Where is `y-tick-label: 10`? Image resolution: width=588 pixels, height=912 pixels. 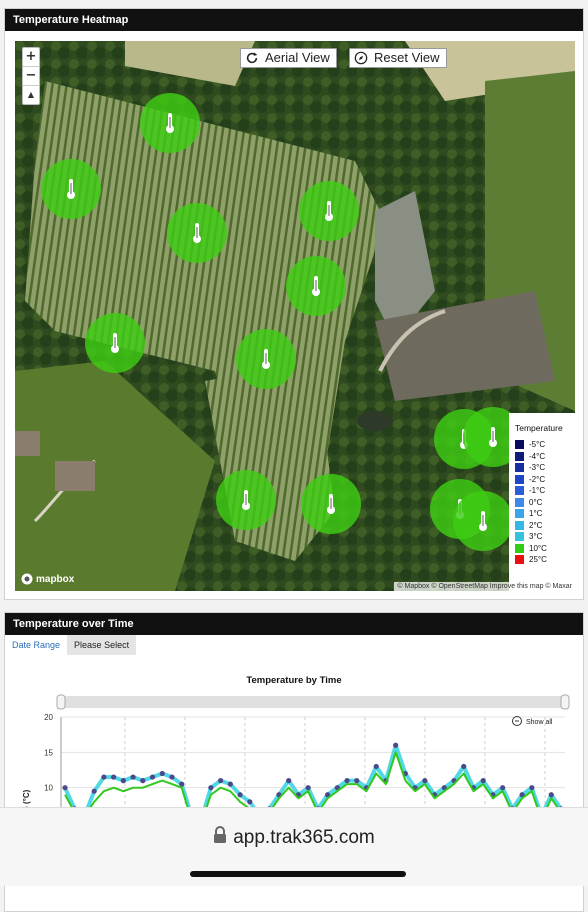 y-tick-label: 10 is located at coordinates (48, 788).